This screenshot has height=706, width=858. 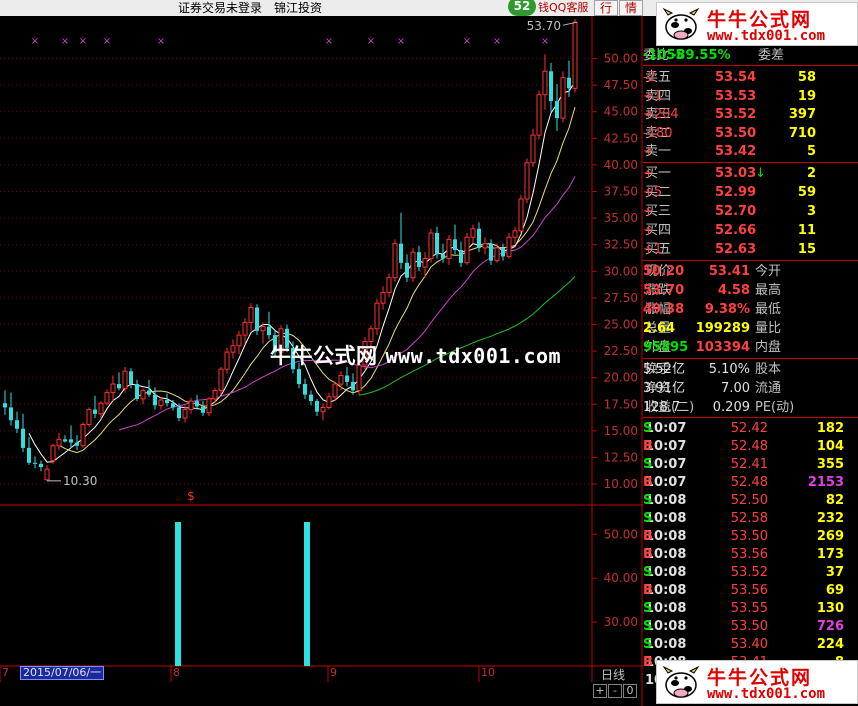 I want to click on tick-trade-row: 10:08 52.50 82 S, so click(x=750, y=500).